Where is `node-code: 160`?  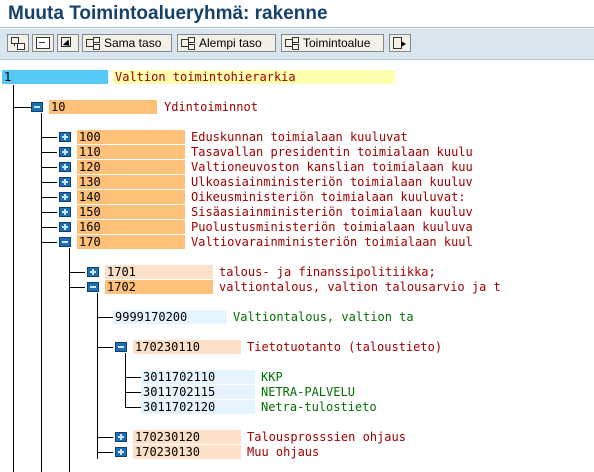
node-code: 160 is located at coordinates (131, 227).